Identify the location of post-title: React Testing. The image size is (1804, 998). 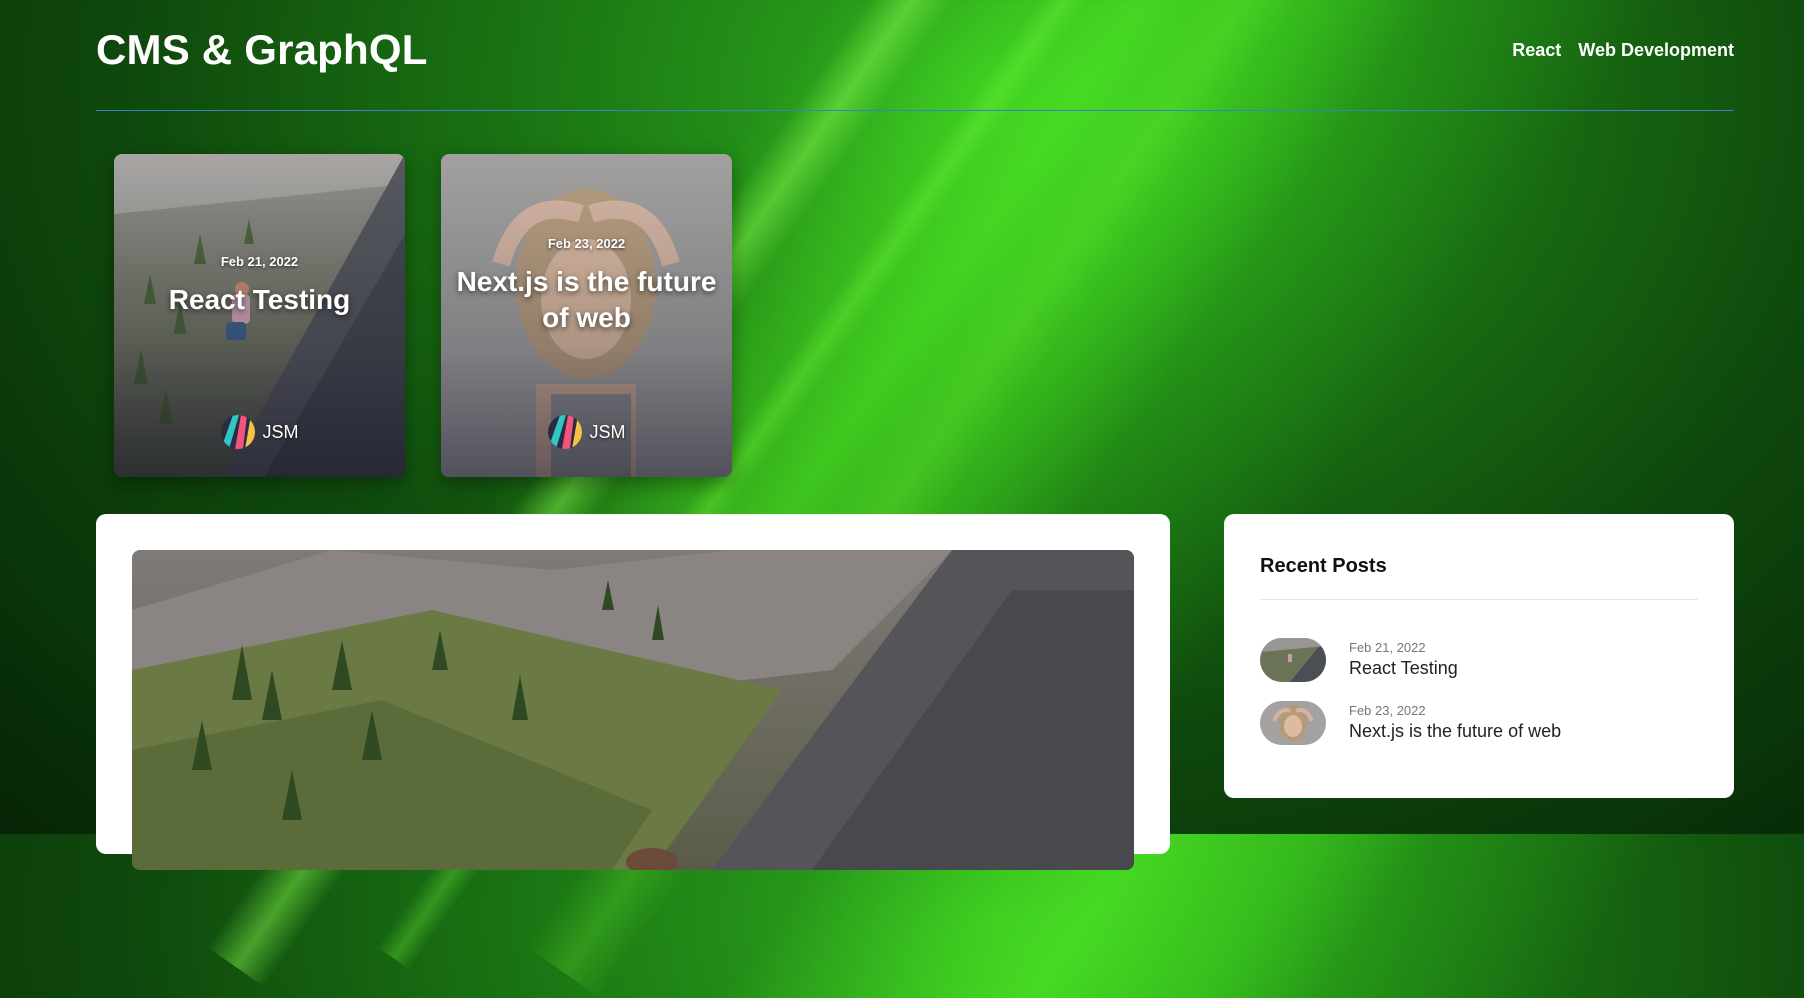
(259, 300).